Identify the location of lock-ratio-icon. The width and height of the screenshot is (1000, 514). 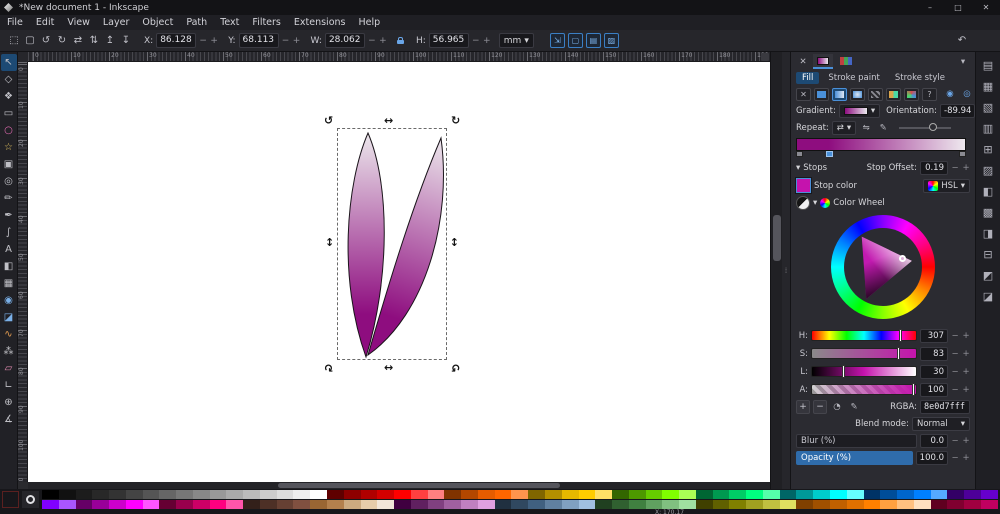
(400, 40).